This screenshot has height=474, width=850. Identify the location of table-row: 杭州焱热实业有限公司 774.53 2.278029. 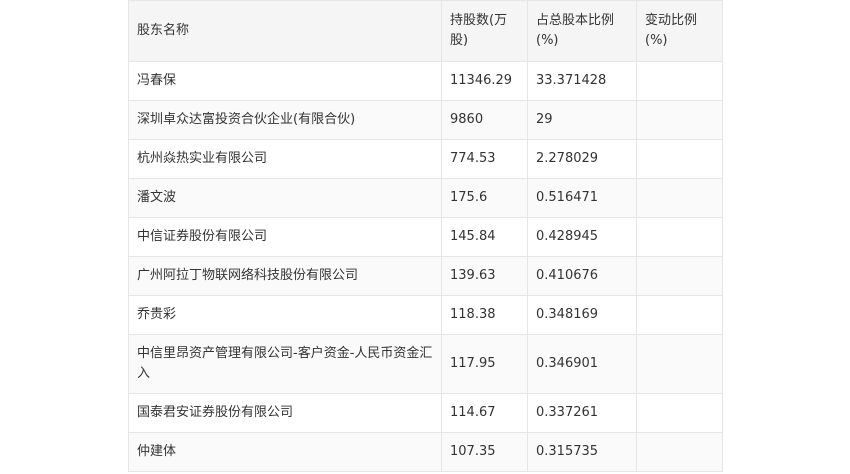
(425, 159).